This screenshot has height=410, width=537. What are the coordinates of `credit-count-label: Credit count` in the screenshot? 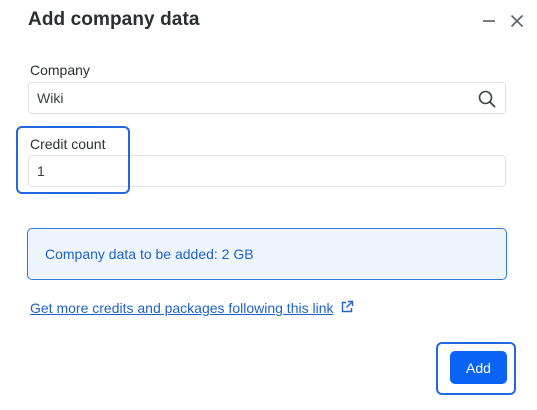 It's located at (68, 144).